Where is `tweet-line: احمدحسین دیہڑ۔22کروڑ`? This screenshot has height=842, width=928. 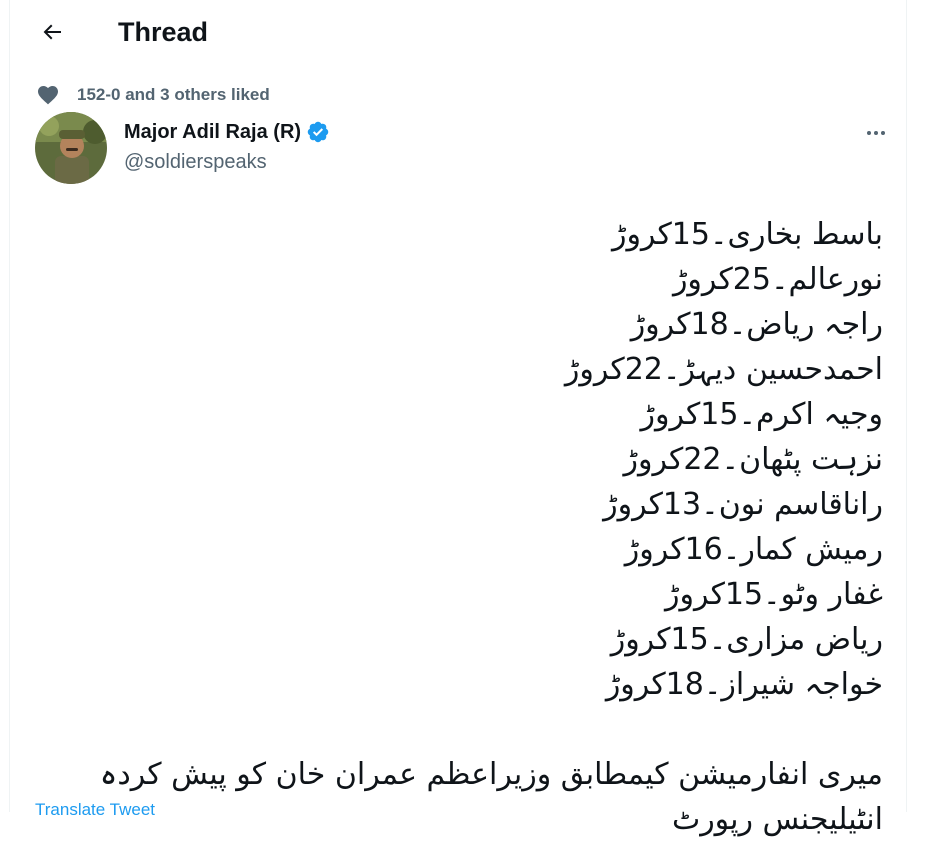
tweet-line: احمدحسین دیہڑ۔22کروڑ is located at coordinates (723, 369).